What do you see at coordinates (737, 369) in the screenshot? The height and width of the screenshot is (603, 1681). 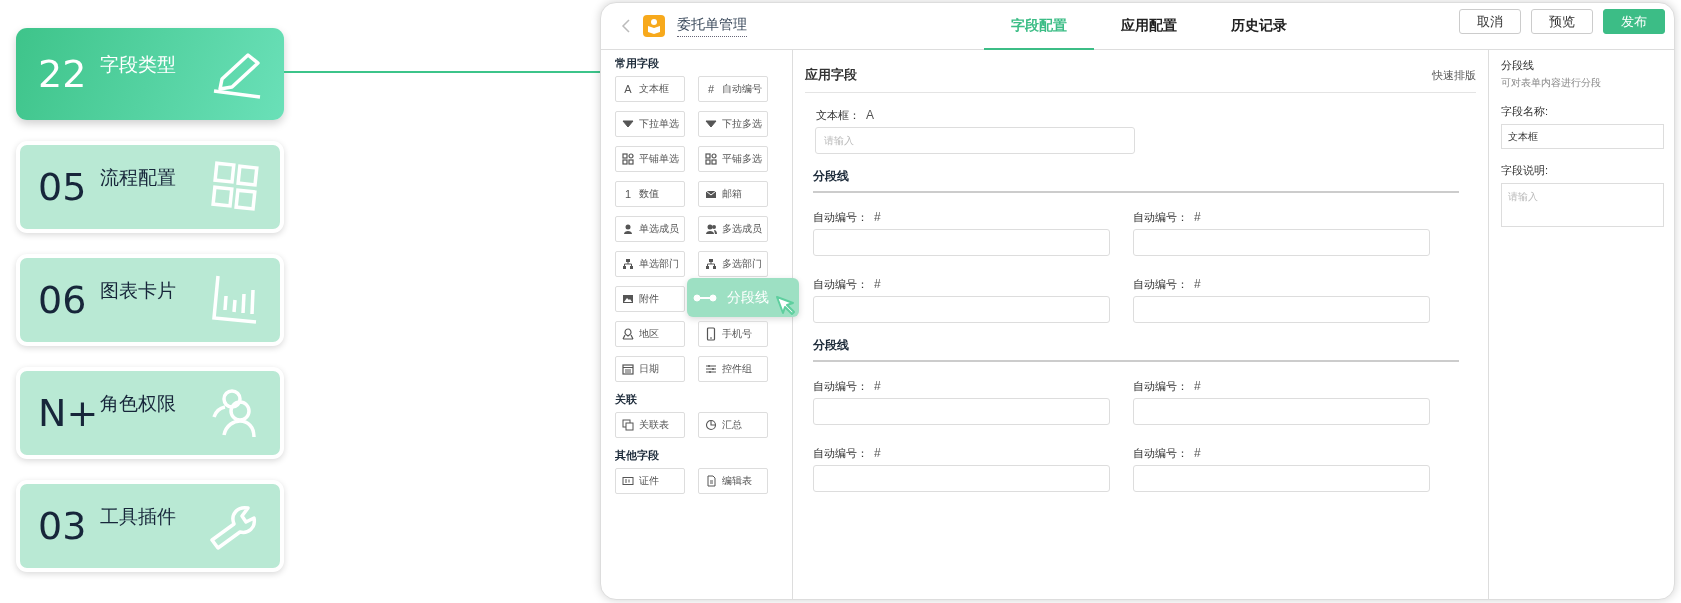 I see `field-type-label: 控件组` at bounding box center [737, 369].